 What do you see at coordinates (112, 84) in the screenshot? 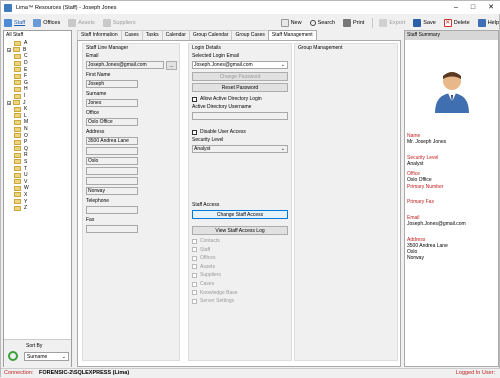
I see `first-name-field: Joseph` at bounding box center [112, 84].